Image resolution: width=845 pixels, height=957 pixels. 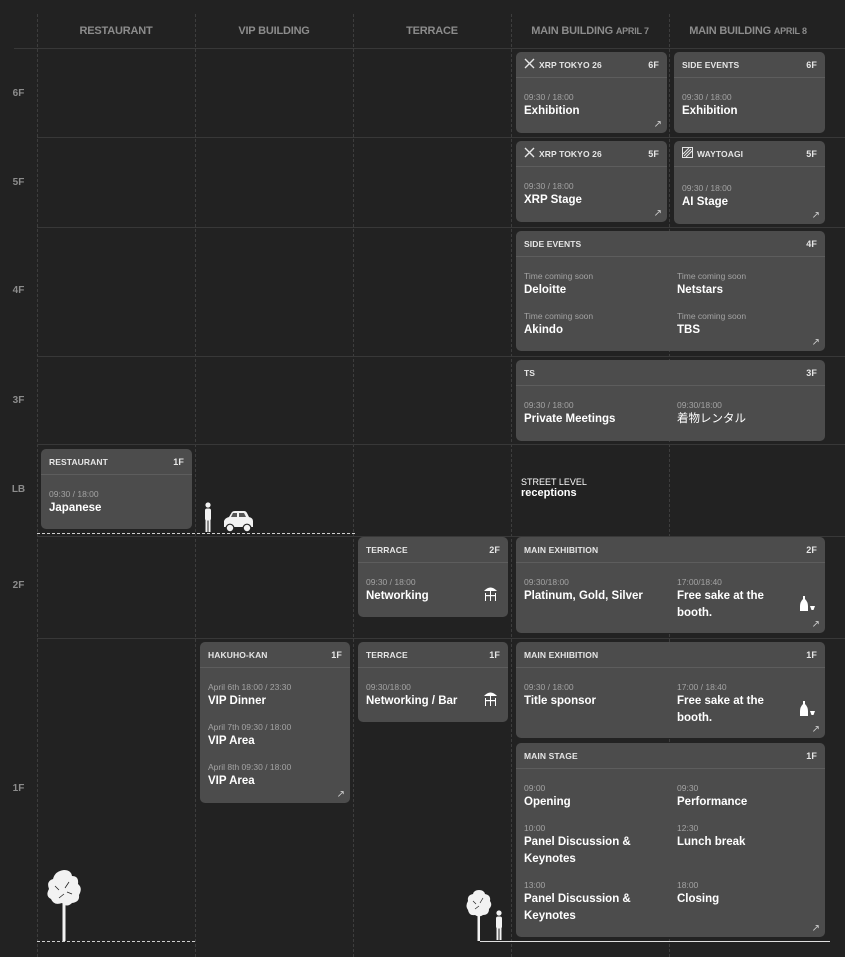 I want to click on event: 09:30/18:00 Networking / Bar, so click(x=412, y=694).